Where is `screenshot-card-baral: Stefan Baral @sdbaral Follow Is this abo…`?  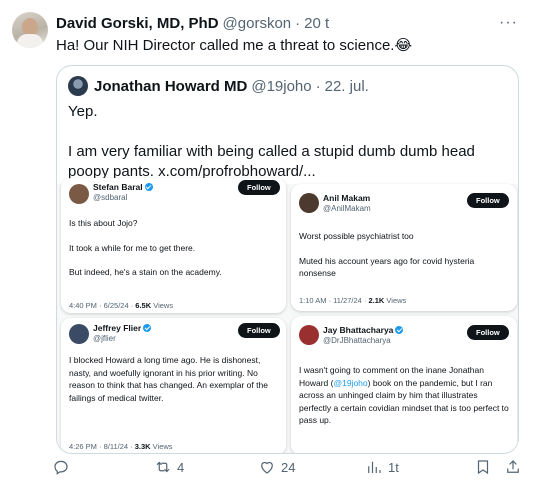 screenshot-card-baral: Stefan Baral @sdbaral Follow Is this abo… is located at coordinates (173, 245).